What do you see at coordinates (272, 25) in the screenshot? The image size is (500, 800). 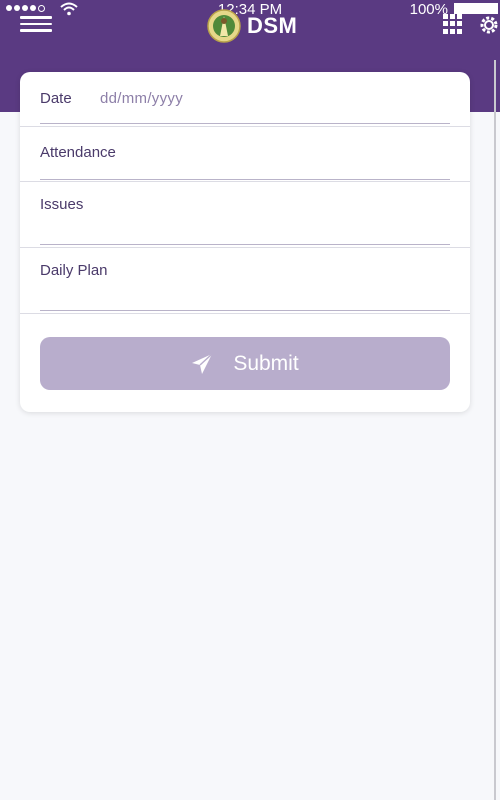 I see `app-title: DSM` at bounding box center [272, 25].